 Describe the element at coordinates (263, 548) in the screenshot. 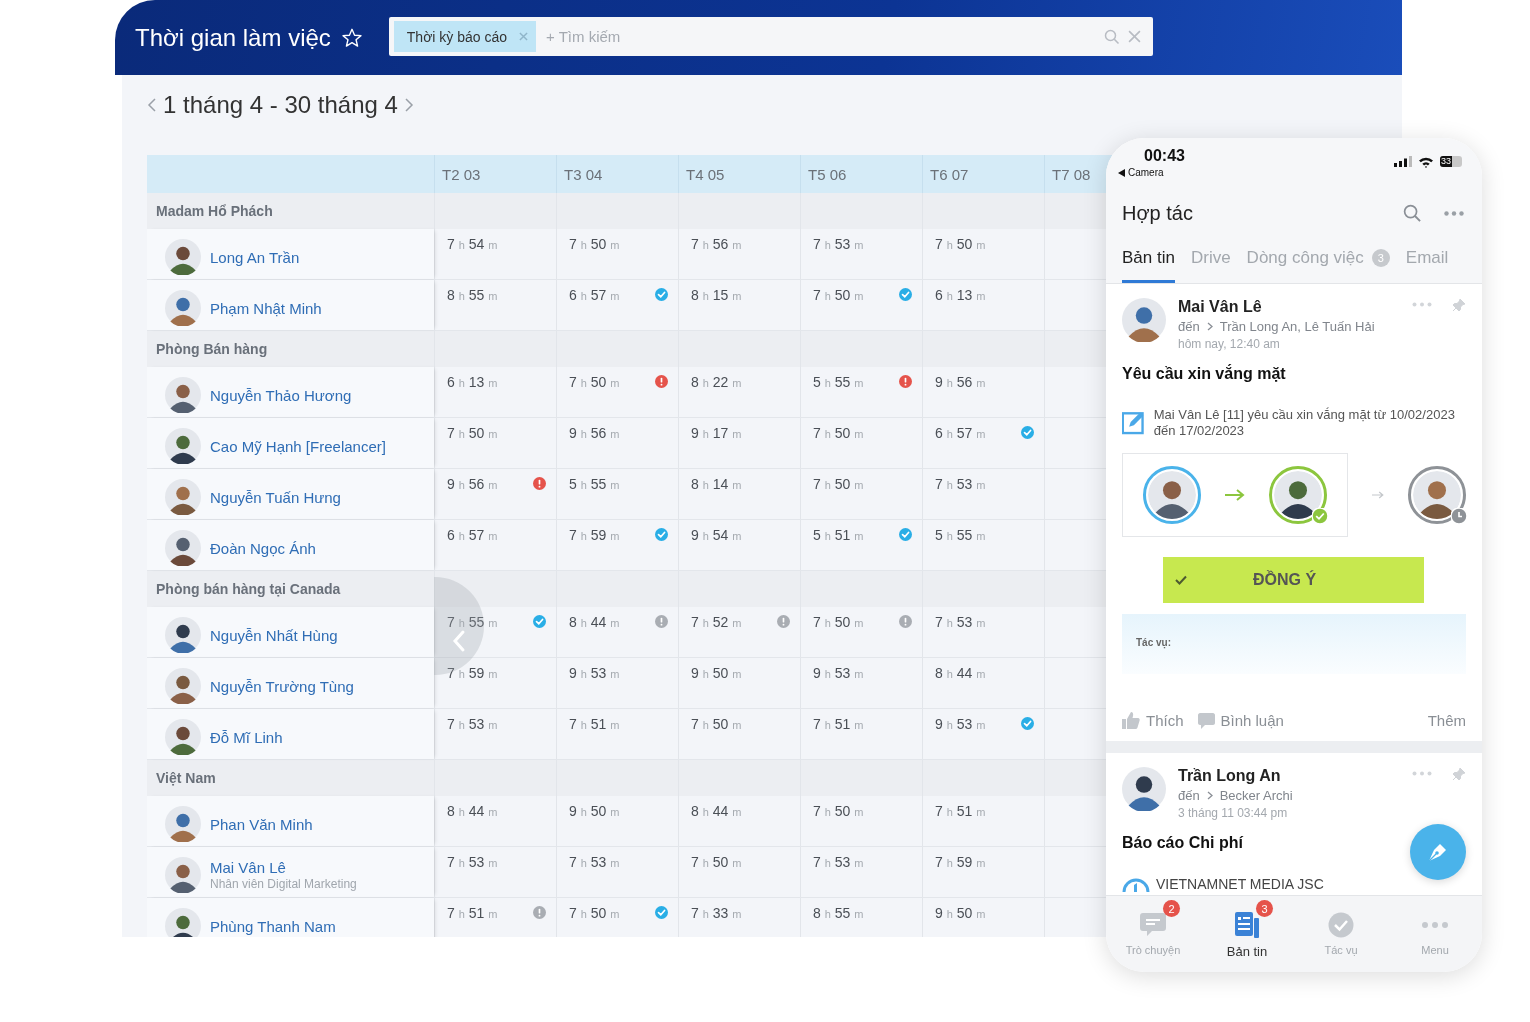

I see `employee-name: Đoàn Ngọc Ánh` at that location.